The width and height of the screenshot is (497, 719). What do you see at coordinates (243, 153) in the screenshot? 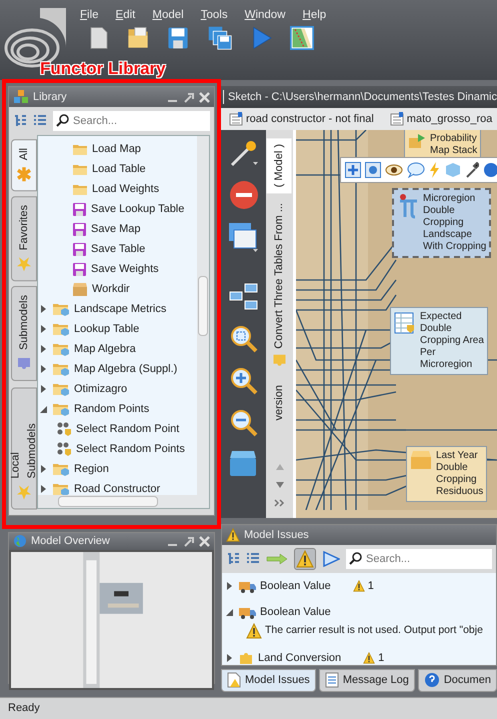
I see `magic-wand-icon` at bounding box center [243, 153].